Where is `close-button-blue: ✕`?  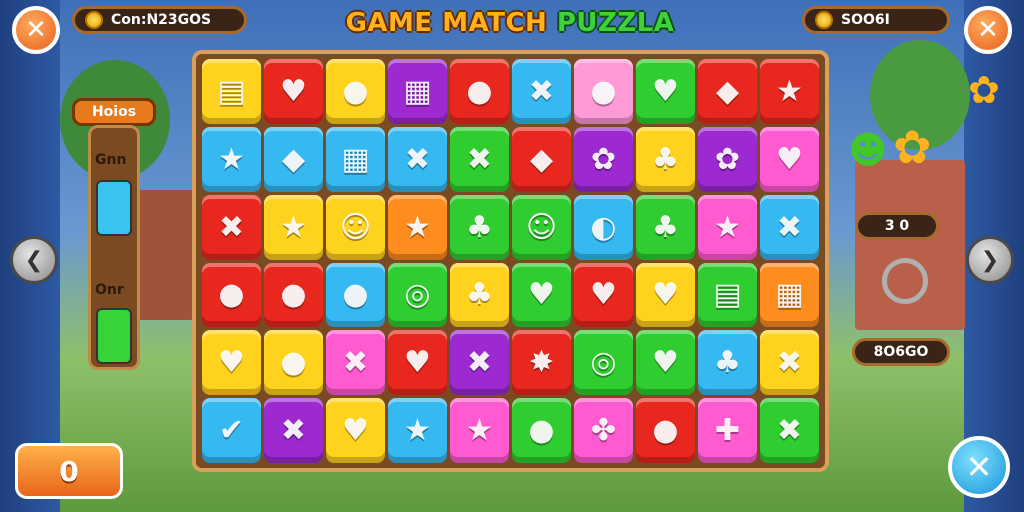
close-button-blue: ✕ is located at coordinates (979, 467).